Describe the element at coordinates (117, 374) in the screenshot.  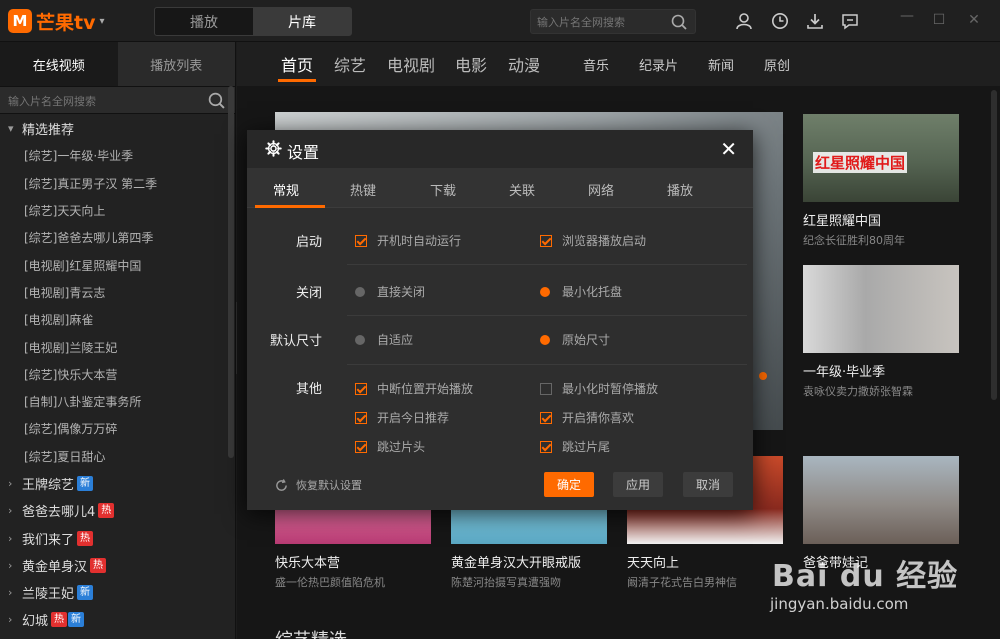
I see `list-item: [综艺]快乐大本营` at that location.